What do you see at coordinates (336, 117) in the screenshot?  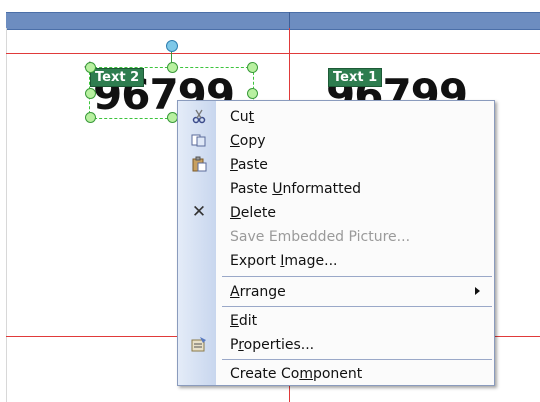 I see `menu-item-cut: Cut` at bounding box center [336, 117].